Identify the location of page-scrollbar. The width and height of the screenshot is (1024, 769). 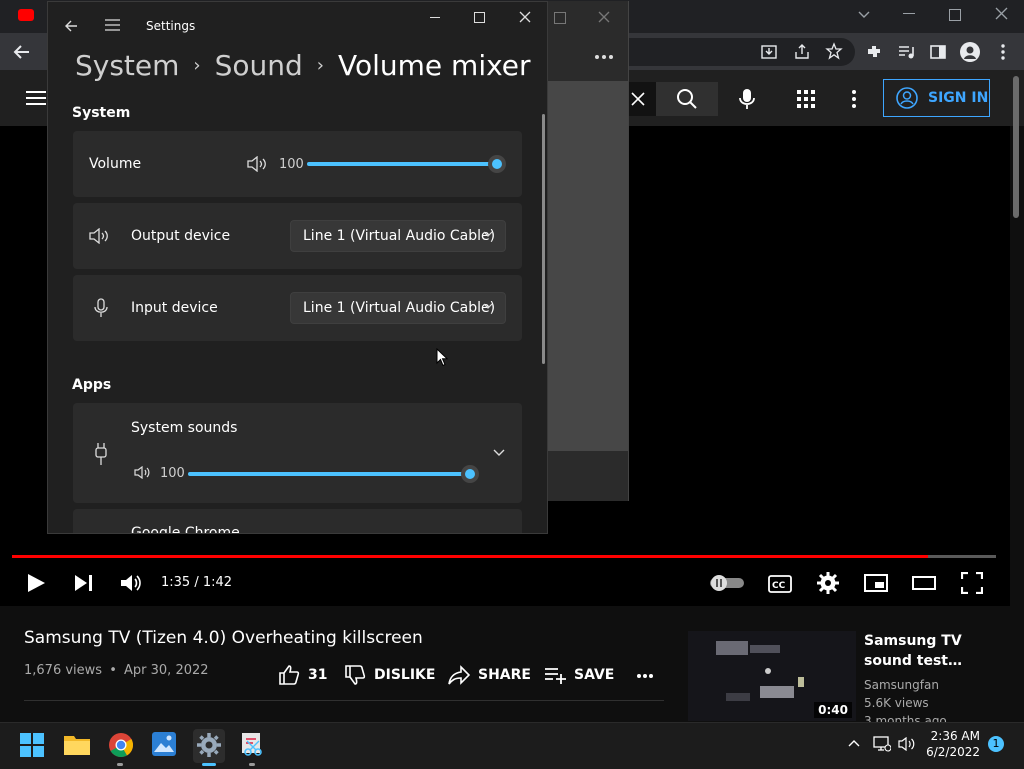
(1016, 317).